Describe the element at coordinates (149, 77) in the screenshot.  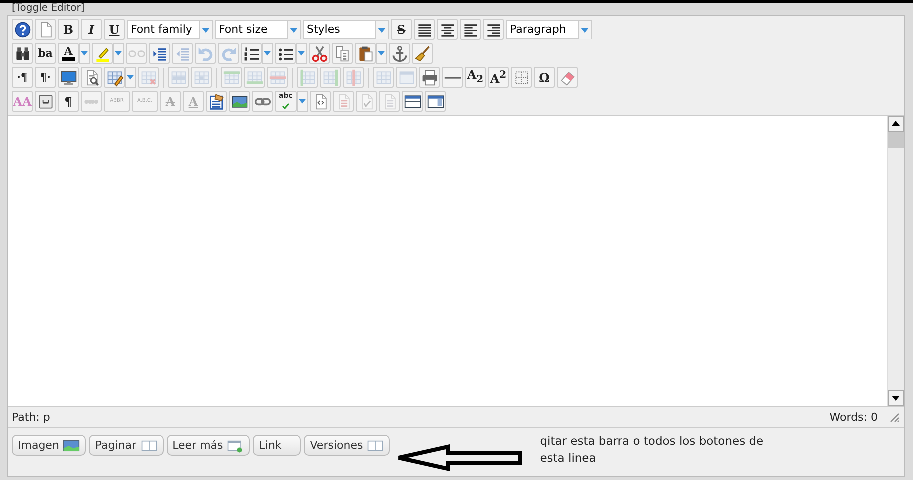
I see `table-x-icon` at that location.